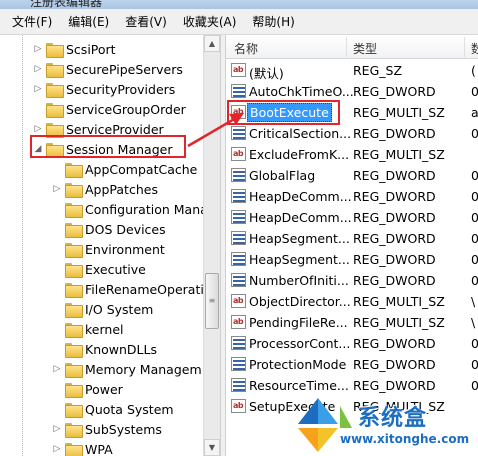 This screenshot has height=456, width=478. What do you see at coordinates (130, 209) in the screenshot?
I see `tree-item: Configuration Mana` at bounding box center [130, 209].